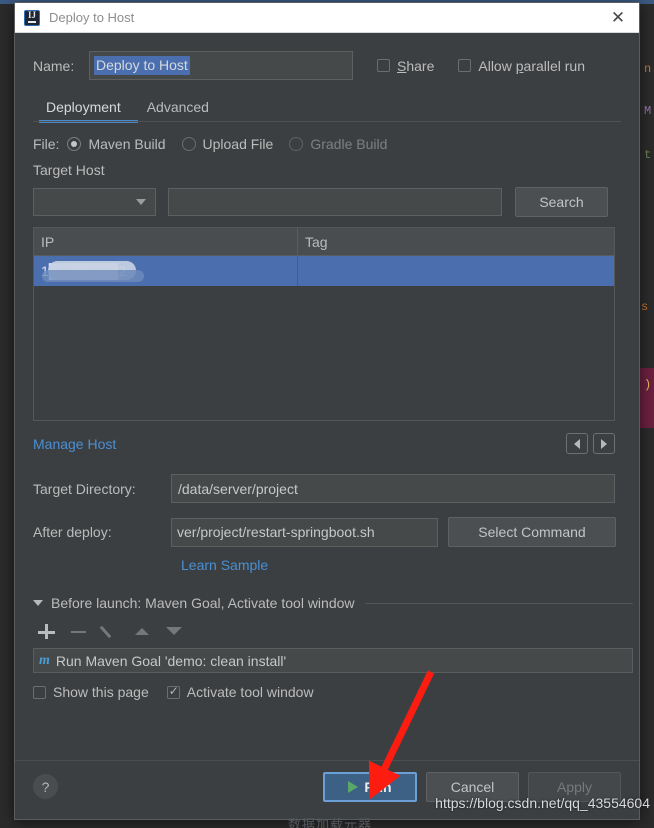  Describe the element at coordinates (532, 532) in the screenshot. I see `select-command-button: Select Command` at that location.